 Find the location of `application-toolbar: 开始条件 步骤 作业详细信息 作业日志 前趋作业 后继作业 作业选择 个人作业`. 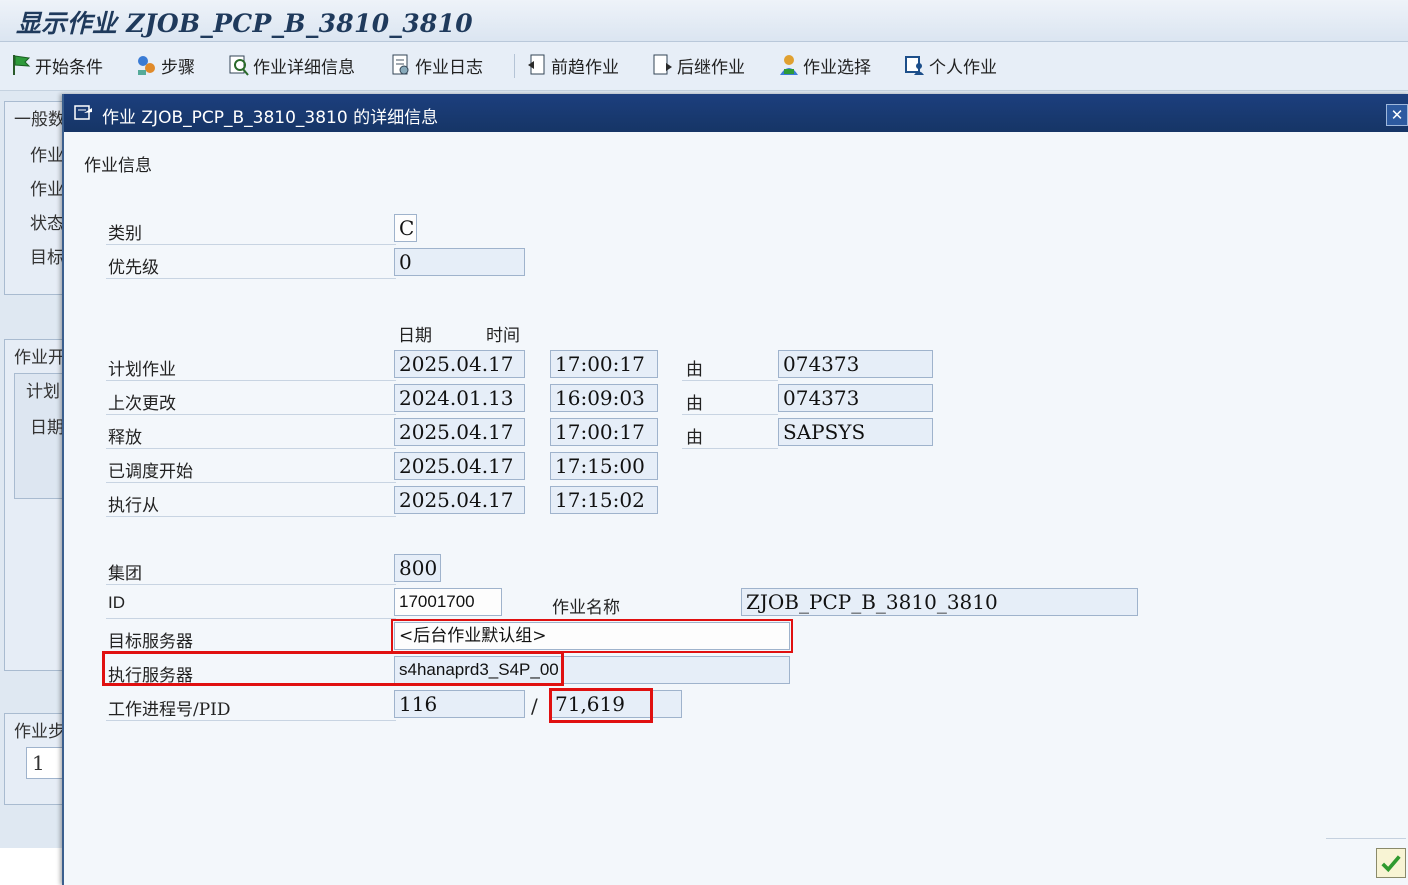

application-toolbar: 开始条件 步骤 作业详细信息 作业日志 前趋作业 后继作业 作业选择 个人作业 is located at coordinates (704, 66).